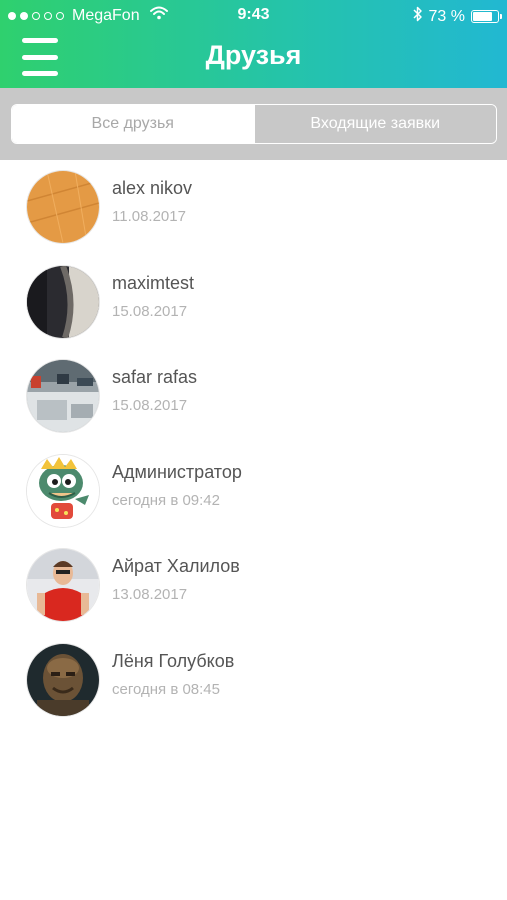 The height and width of the screenshot is (900, 507). I want to click on status-bar: MegaFon 9:43 73 %, so click(253, 15).